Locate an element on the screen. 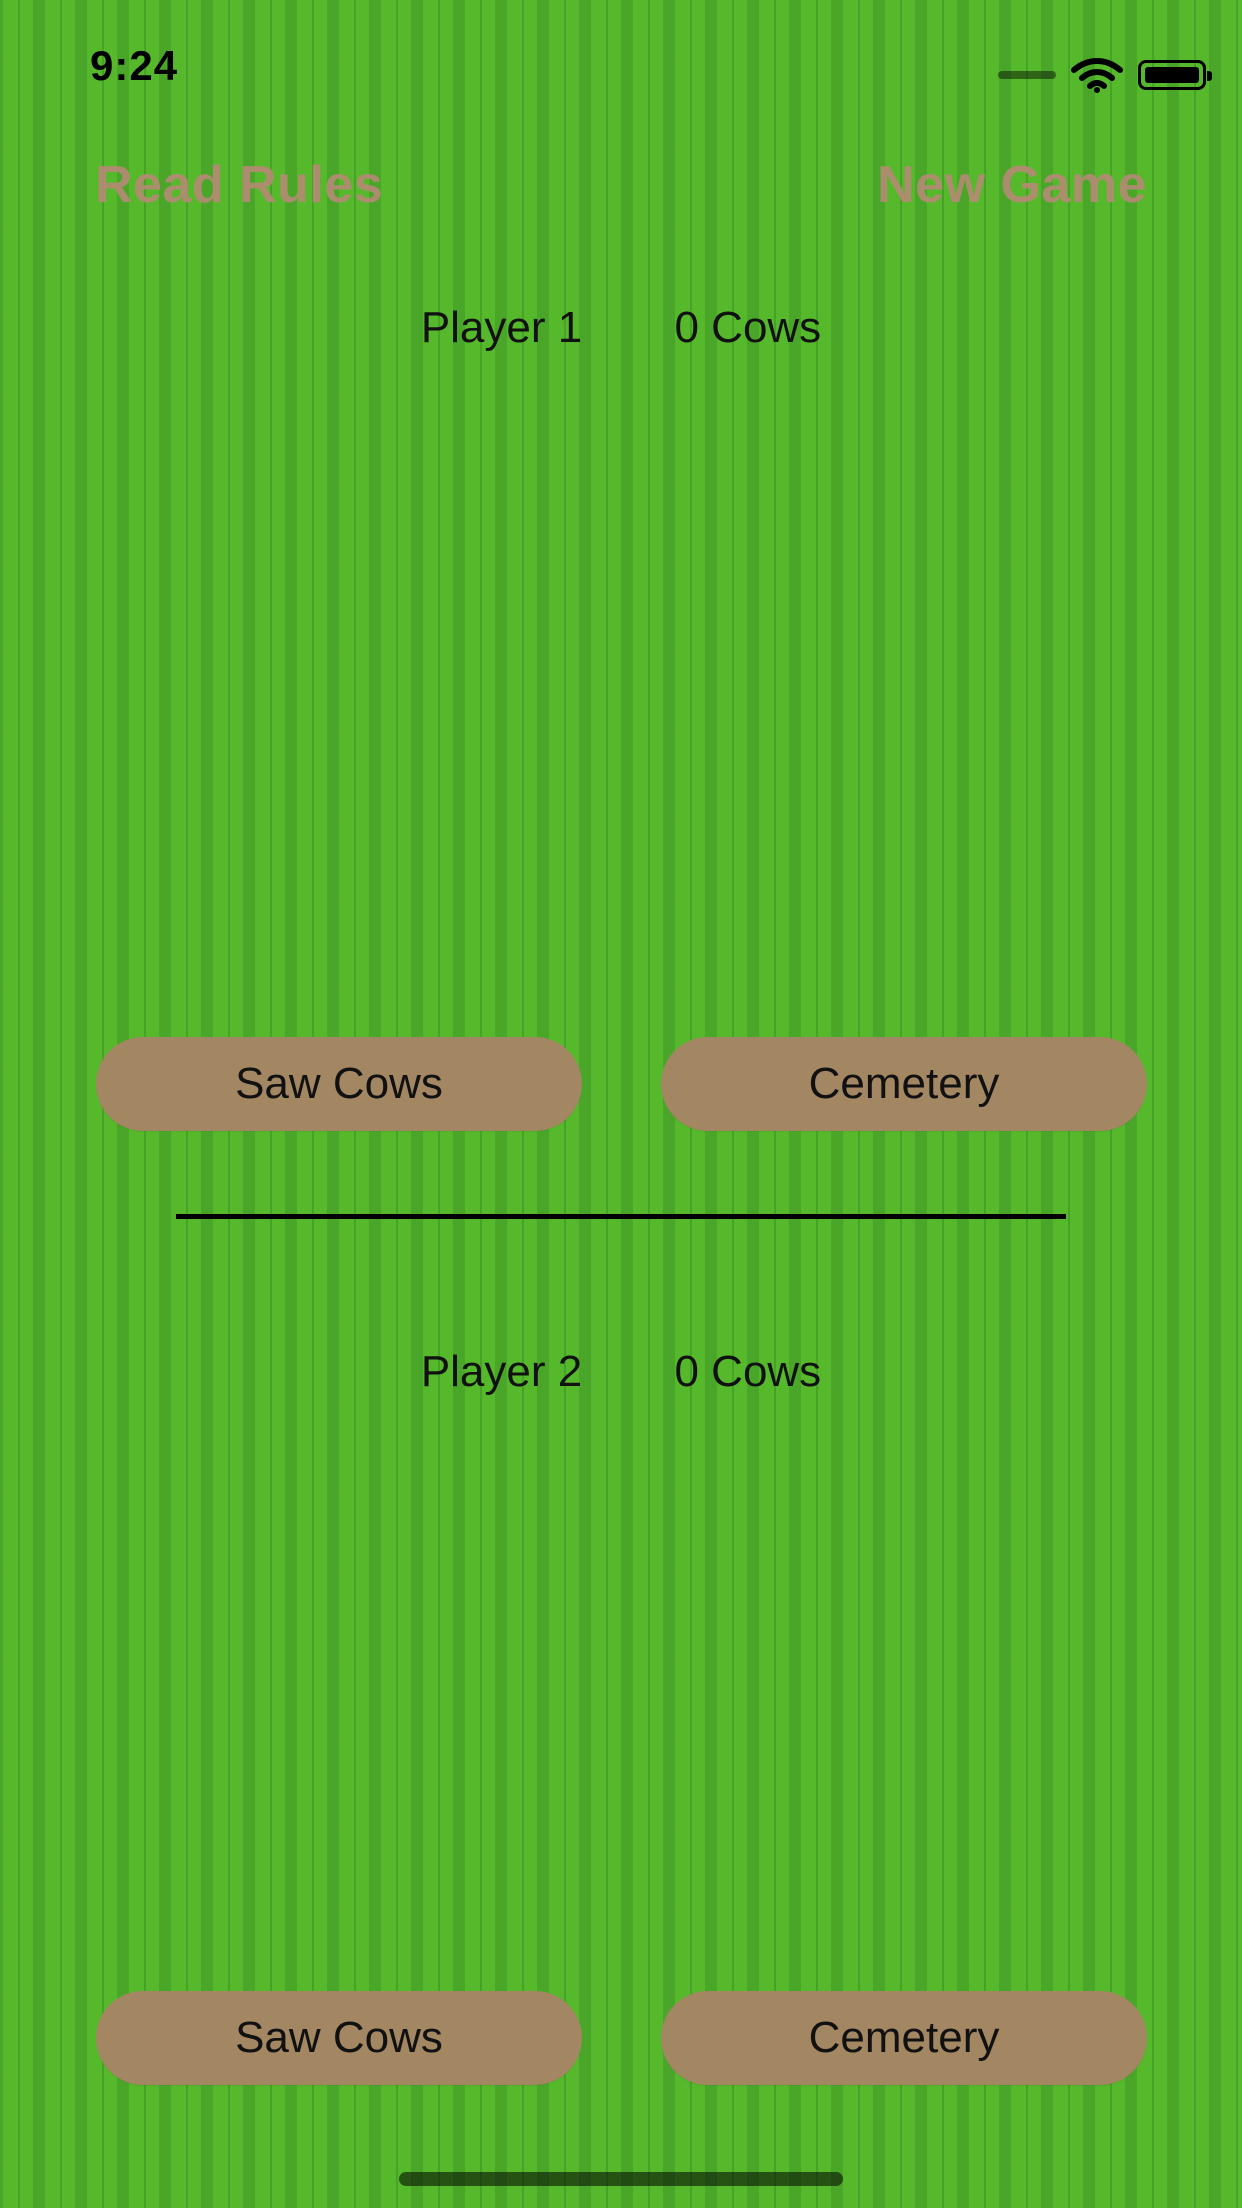  status-icons is located at coordinates (1105, 75).